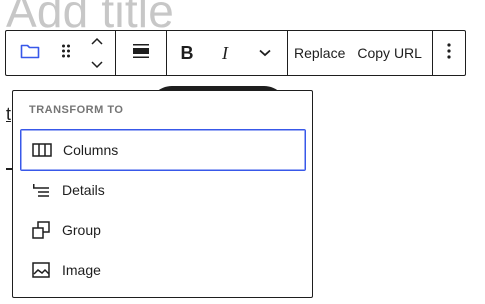 This screenshot has width=485, height=304. What do you see at coordinates (81, 270) in the screenshot?
I see `transform-item-label: Image` at bounding box center [81, 270].